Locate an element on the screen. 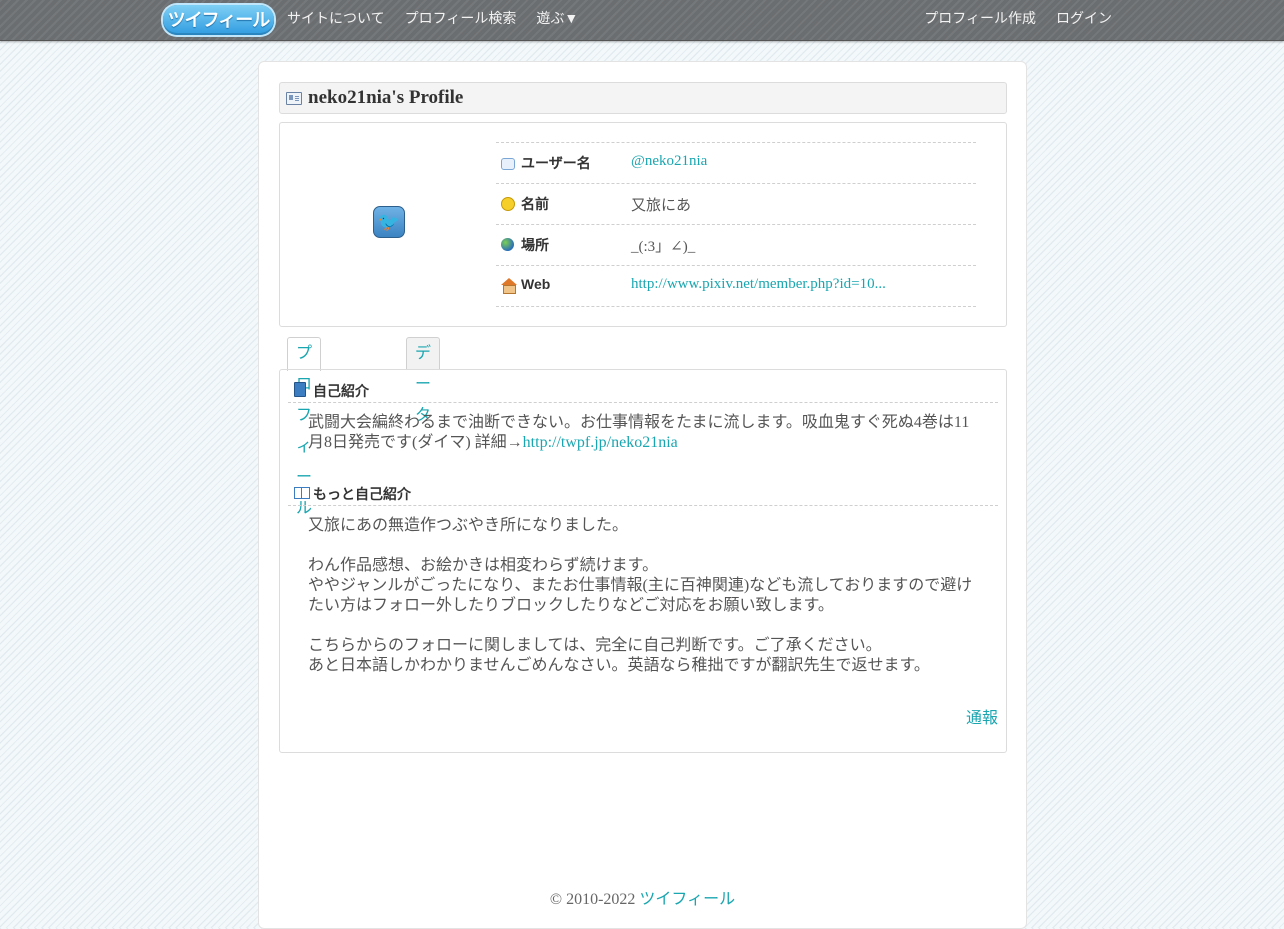  tab-profile: プロフィール is located at coordinates (304, 427).